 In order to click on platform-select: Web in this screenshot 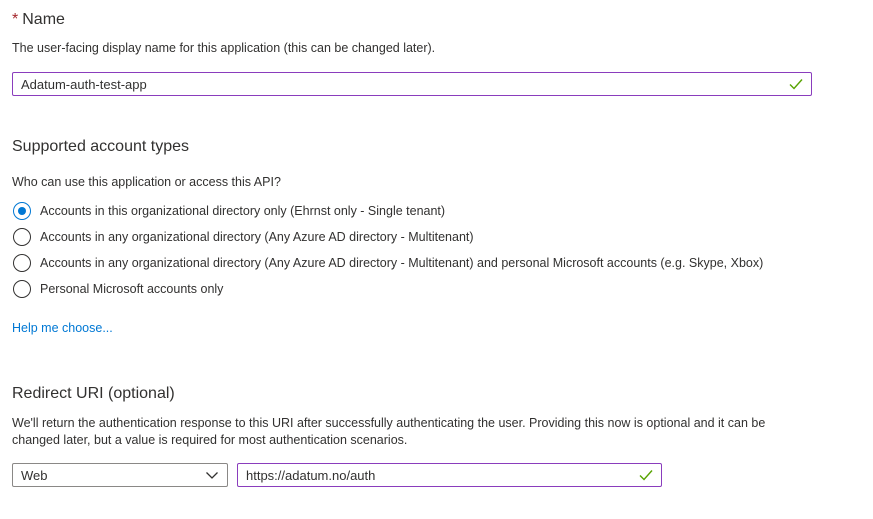, I will do `click(120, 475)`.